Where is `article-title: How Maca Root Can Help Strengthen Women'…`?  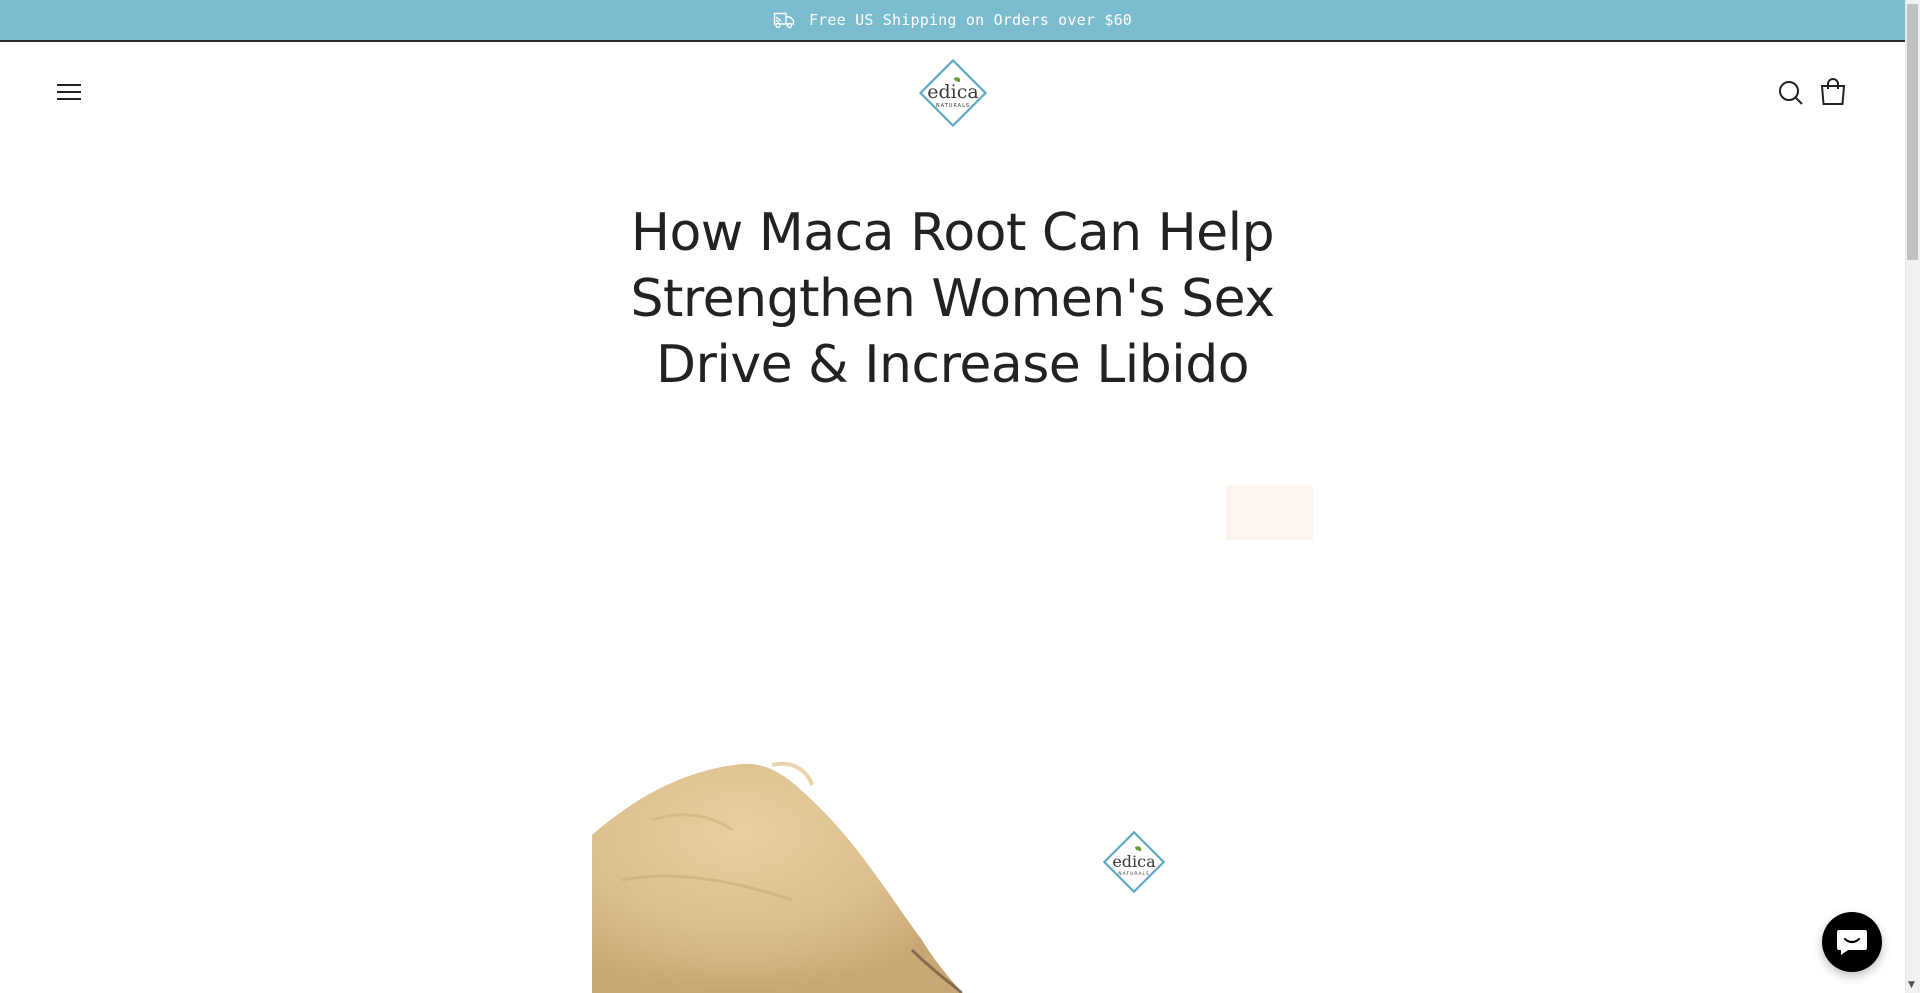
article-title: How Maca Root Can Help Strengthen Women'… is located at coordinates (952, 299).